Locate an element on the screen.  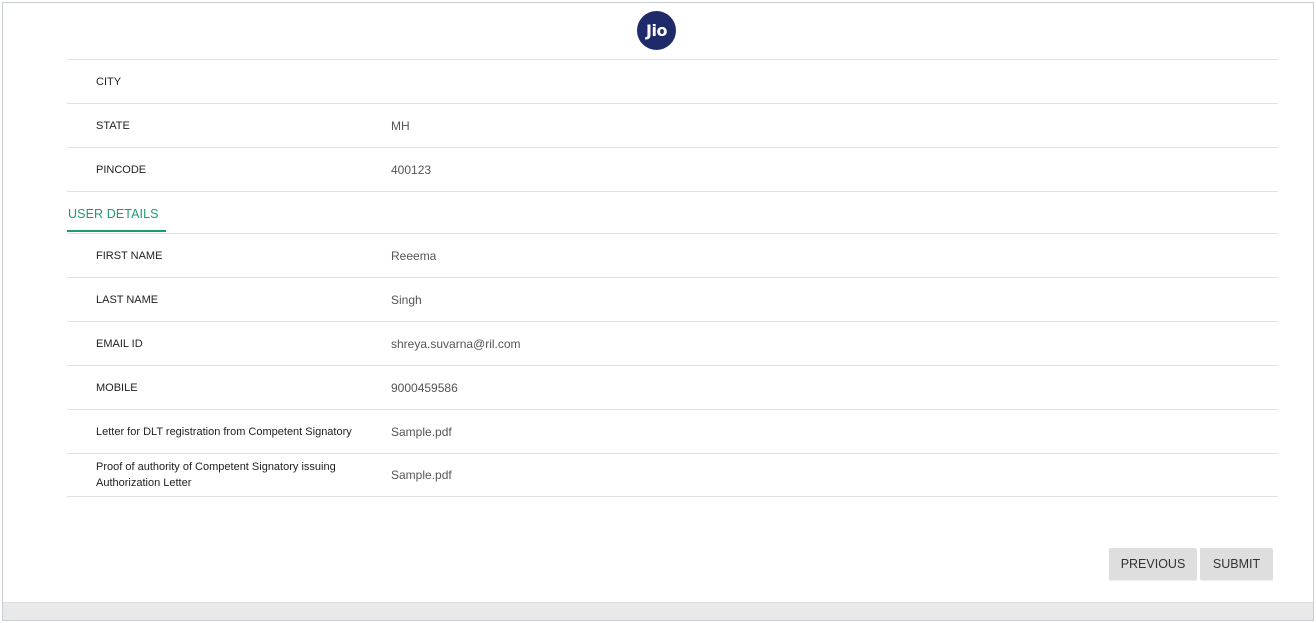
field-label: CITY is located at coordinates (109, 81).